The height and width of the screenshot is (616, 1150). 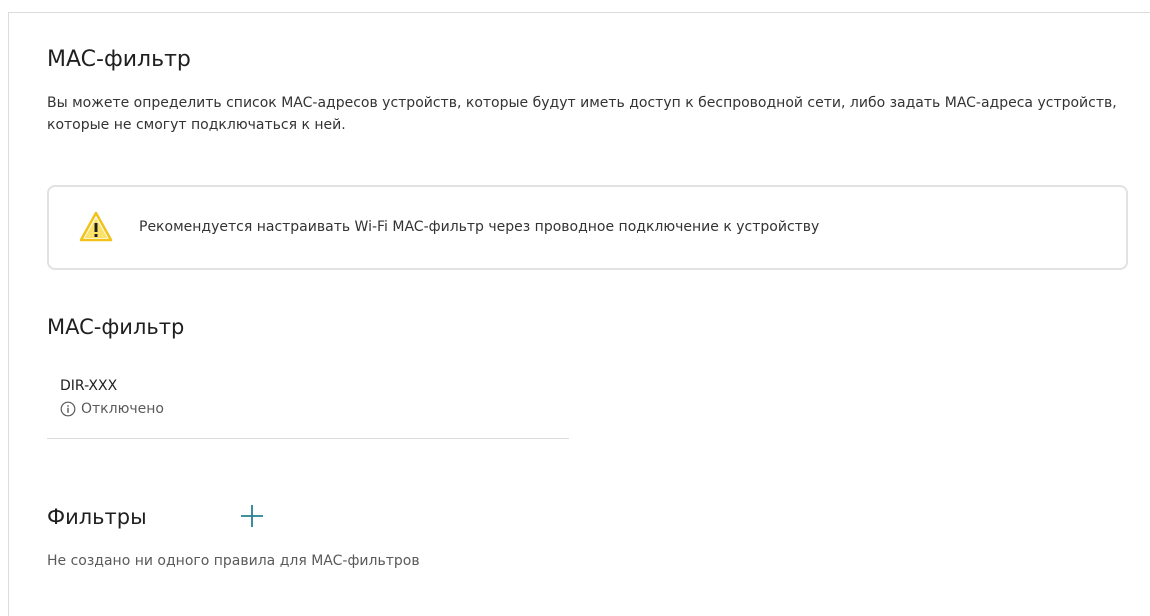 What do you see at coordinates (119, 59) in the screenshot?
I see `page-title: MAC-фильтр` at bounding box center [119, 59].